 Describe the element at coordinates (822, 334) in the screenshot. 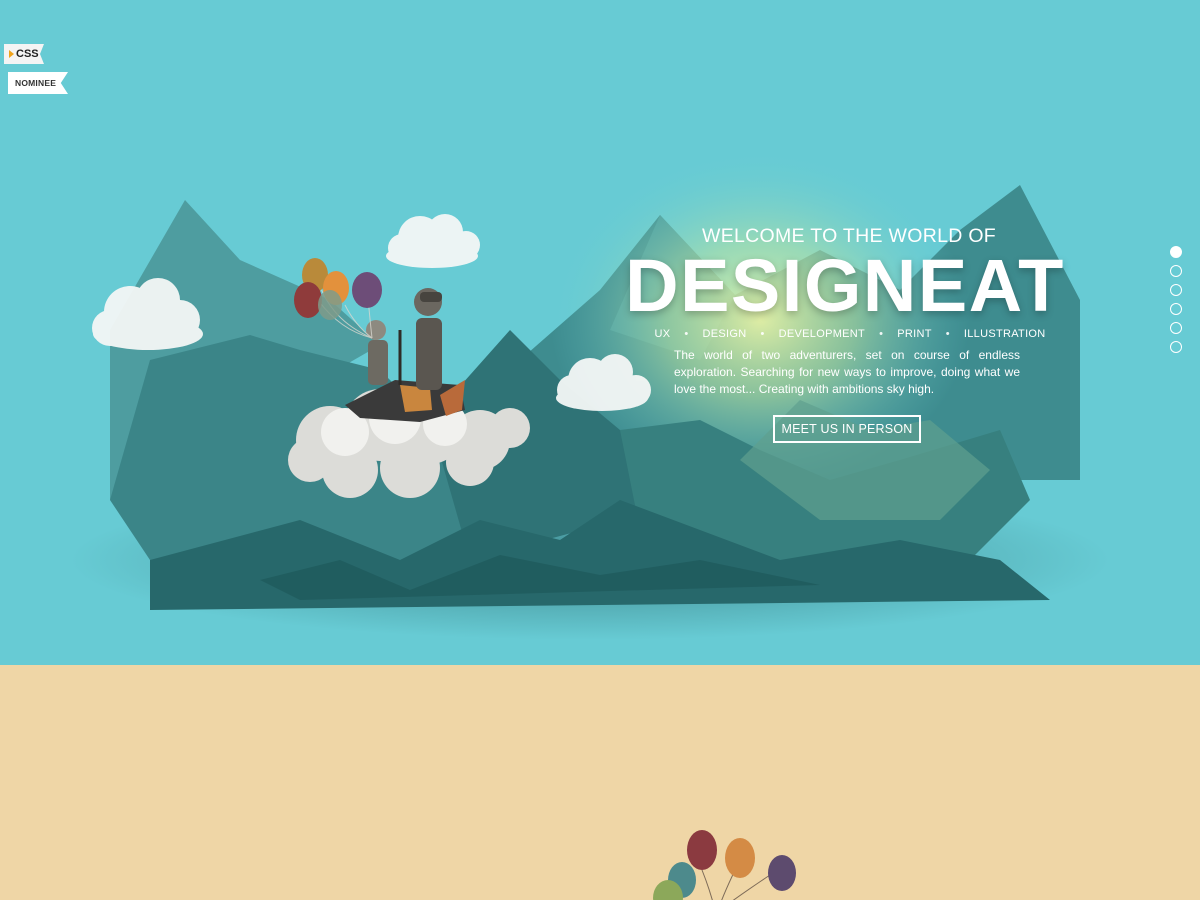

I see `service-development: DEVELOPMENT` at that location.